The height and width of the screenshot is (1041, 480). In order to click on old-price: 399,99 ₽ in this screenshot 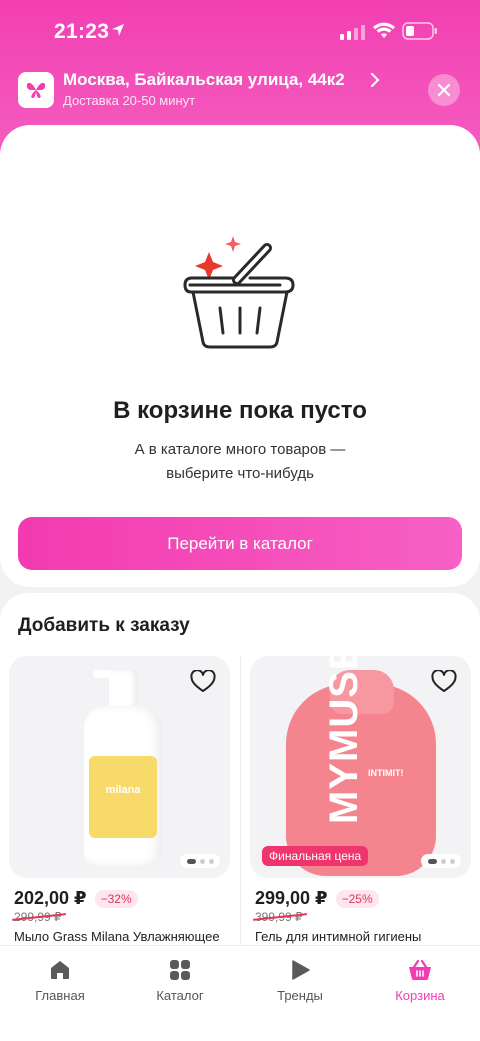, I will do `click(279, 917)`.